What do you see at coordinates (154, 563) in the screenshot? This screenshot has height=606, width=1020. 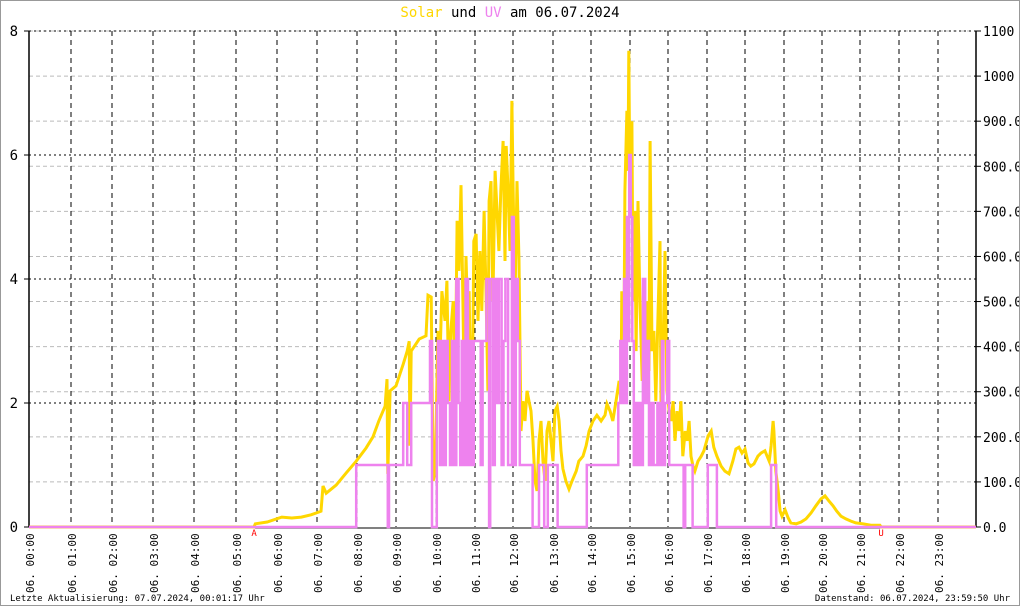 I see `x-tick-label: 06. 03:00` at bounding box center [154, 563].